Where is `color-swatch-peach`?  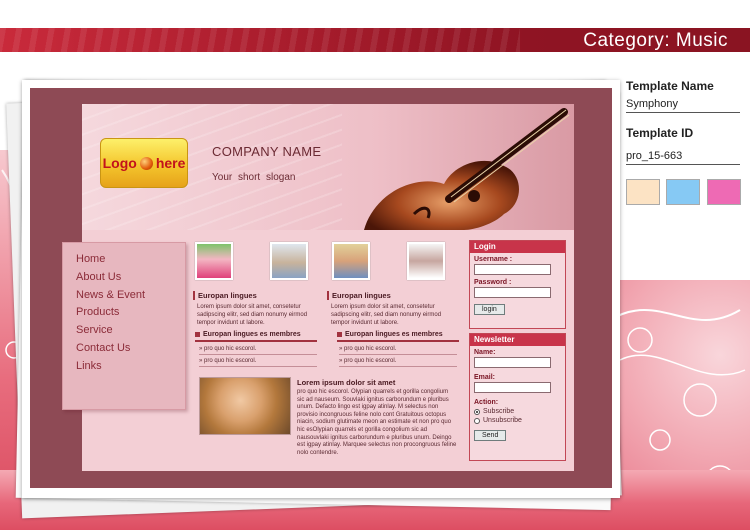 color-swatch-peach is located at coordinates (643, 192).